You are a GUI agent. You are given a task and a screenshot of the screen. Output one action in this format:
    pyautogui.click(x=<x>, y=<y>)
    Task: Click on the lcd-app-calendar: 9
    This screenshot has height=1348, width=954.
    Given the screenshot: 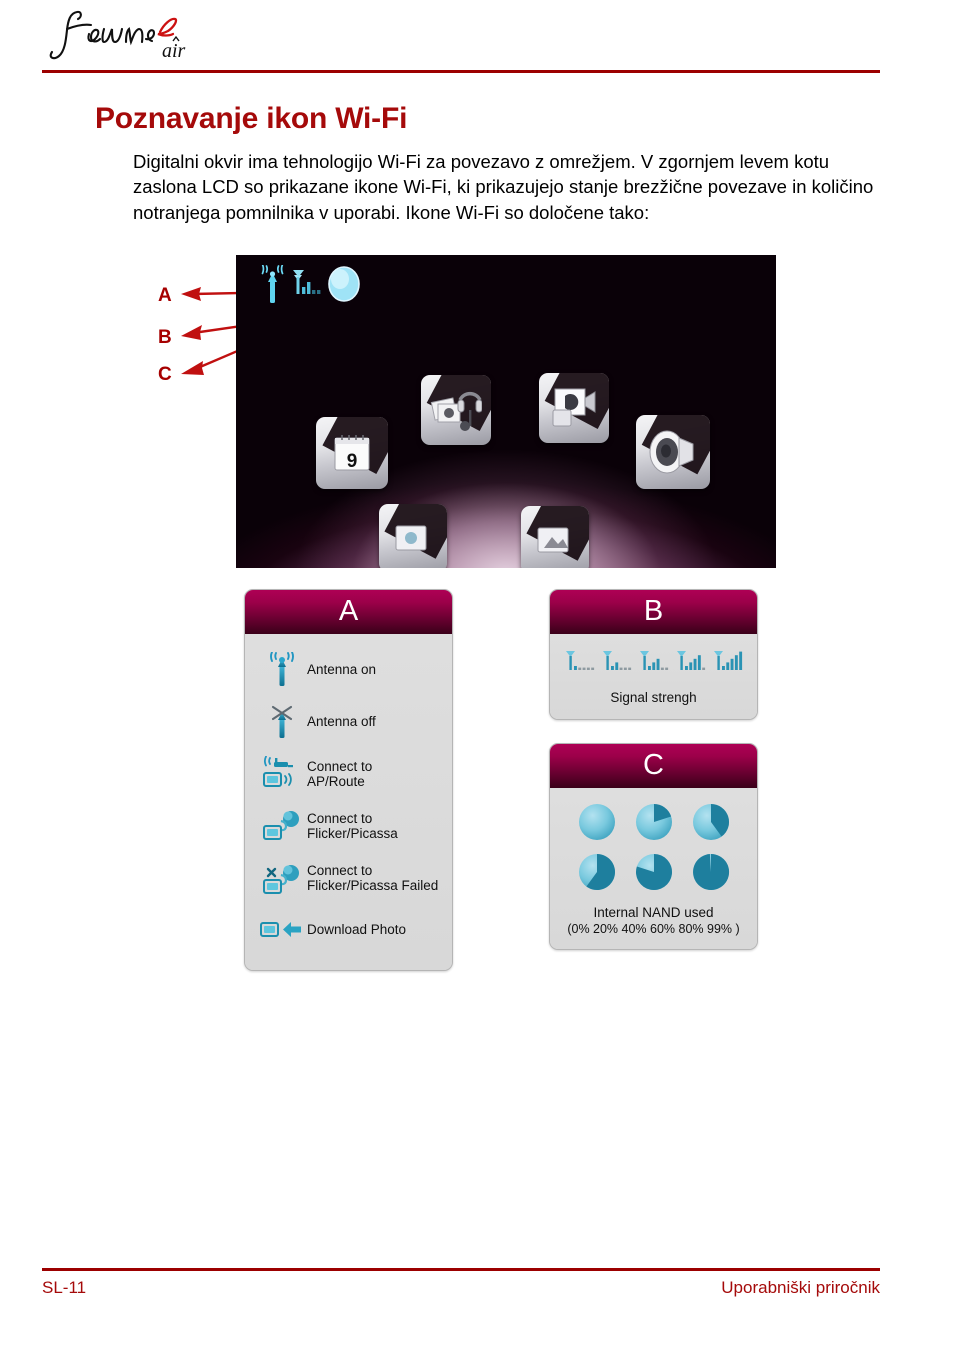 What is the action you would take?
    pyautogui.click(x=352, y=453)
    